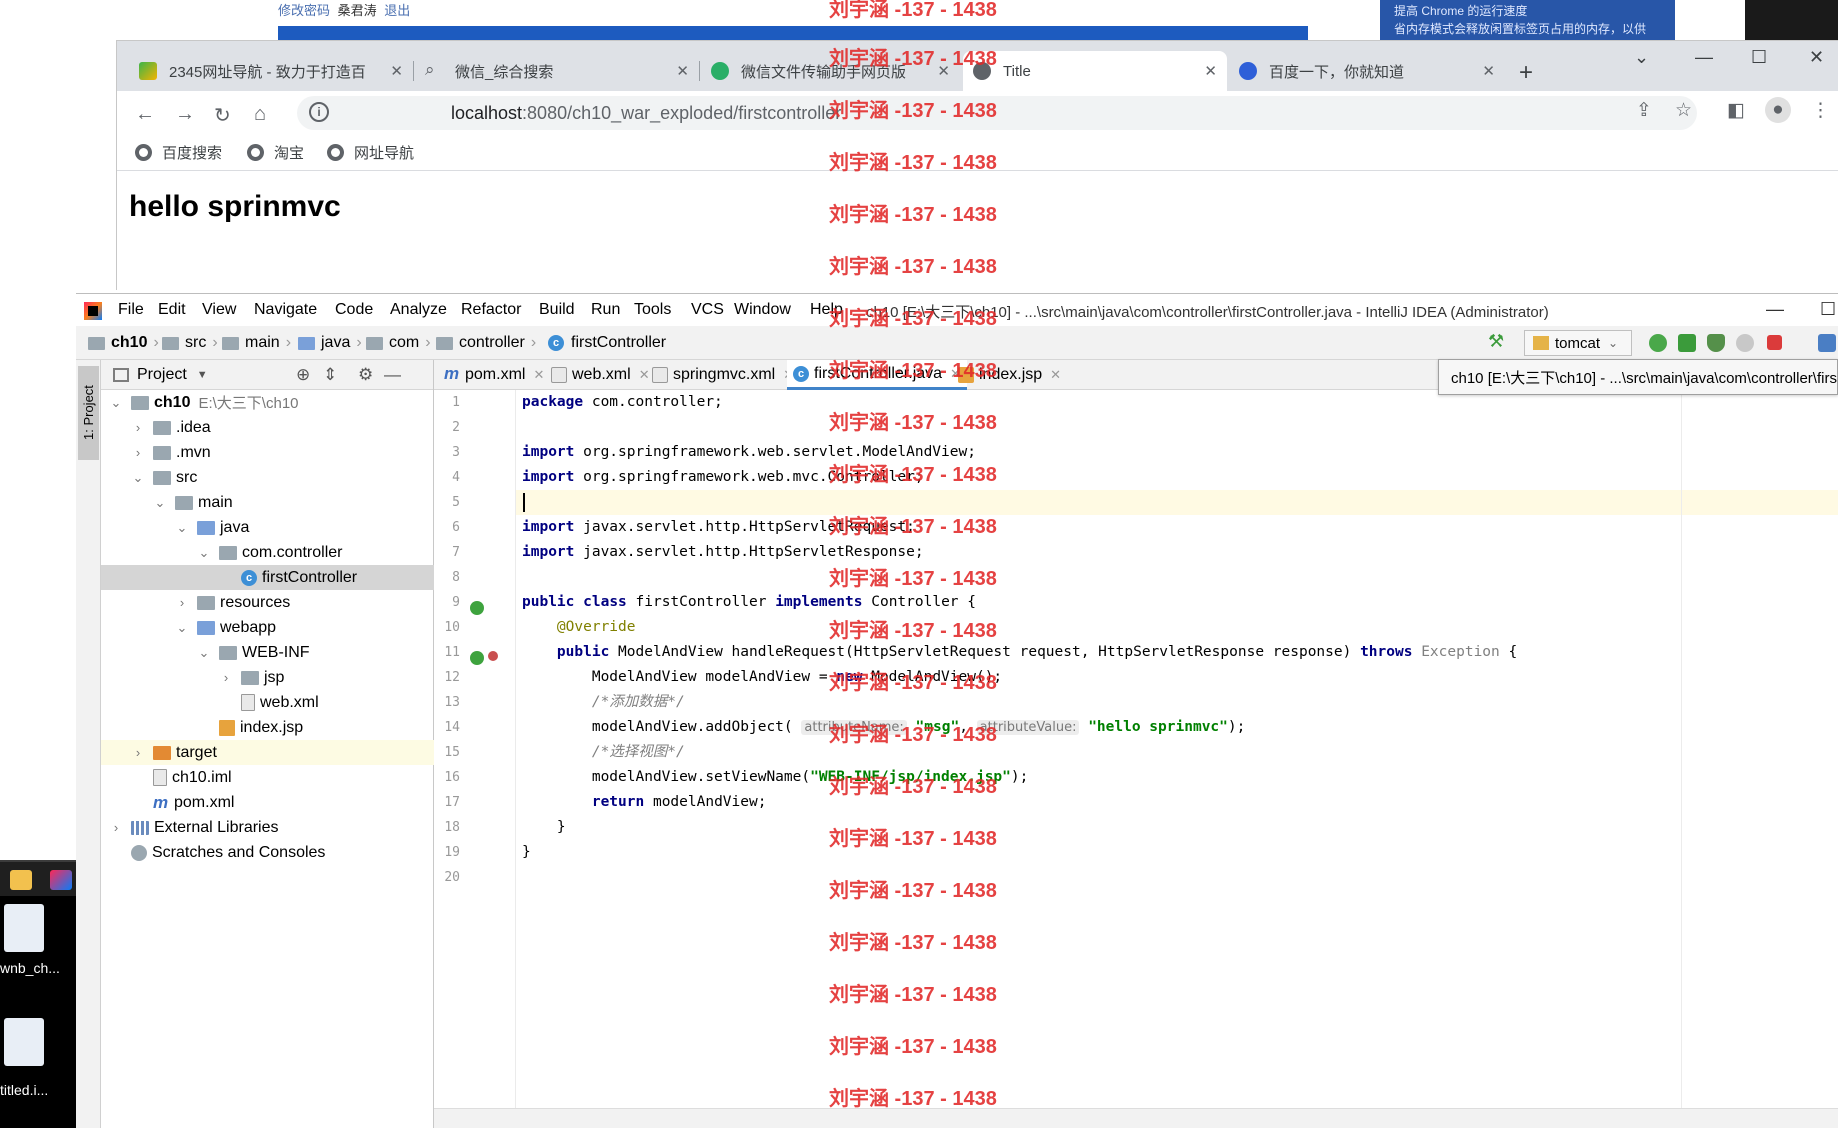  What do you see at coordinates (267, 702) in the screenshot?
I see `tree-item-web-xml: web.xml` at bounding box center [267, 702].